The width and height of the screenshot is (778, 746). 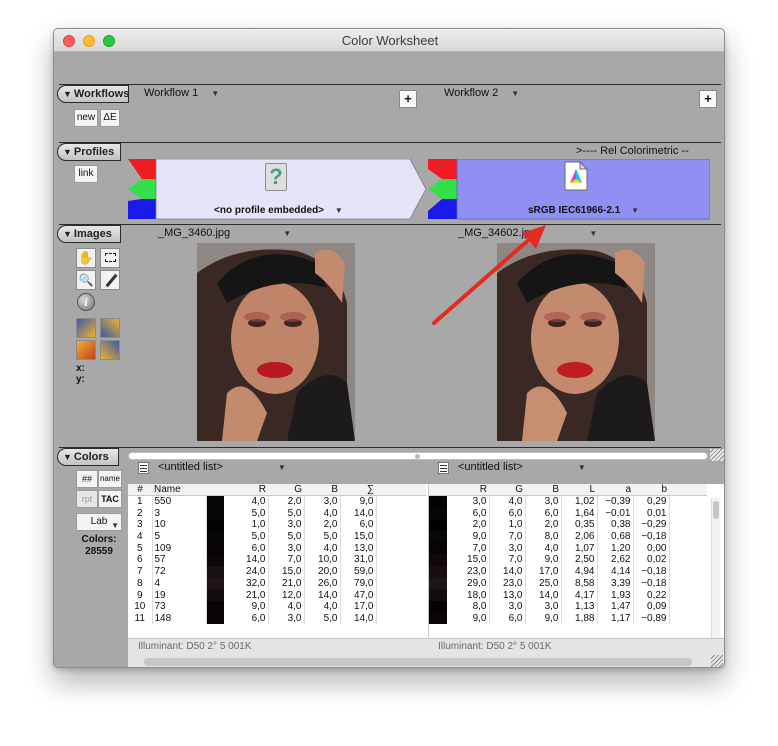 What do you see at coordinates (86, 174) in the screenshot?
I see `link-profiles-button: link` at bounding box center [86, 174].